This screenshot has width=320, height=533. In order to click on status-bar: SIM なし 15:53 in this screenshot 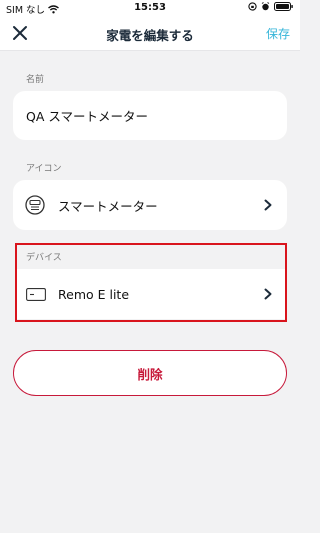, I will do `click(150, 8)`.